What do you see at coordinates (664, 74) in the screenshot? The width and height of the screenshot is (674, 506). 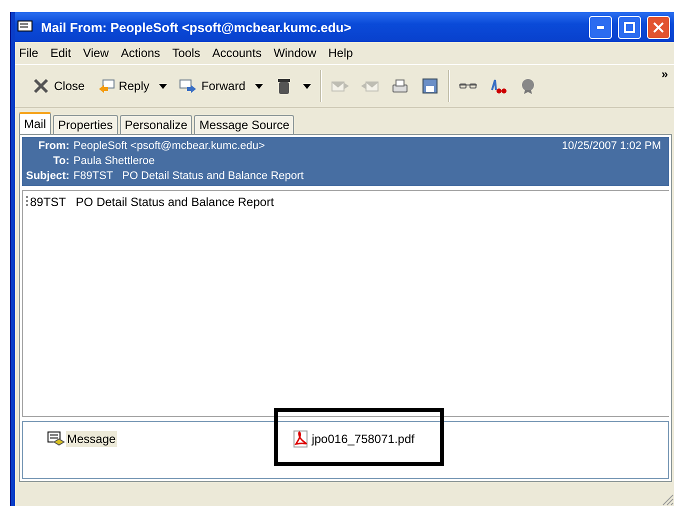 I see `toolbar-overflow: »` at bounding box center [664, 74].